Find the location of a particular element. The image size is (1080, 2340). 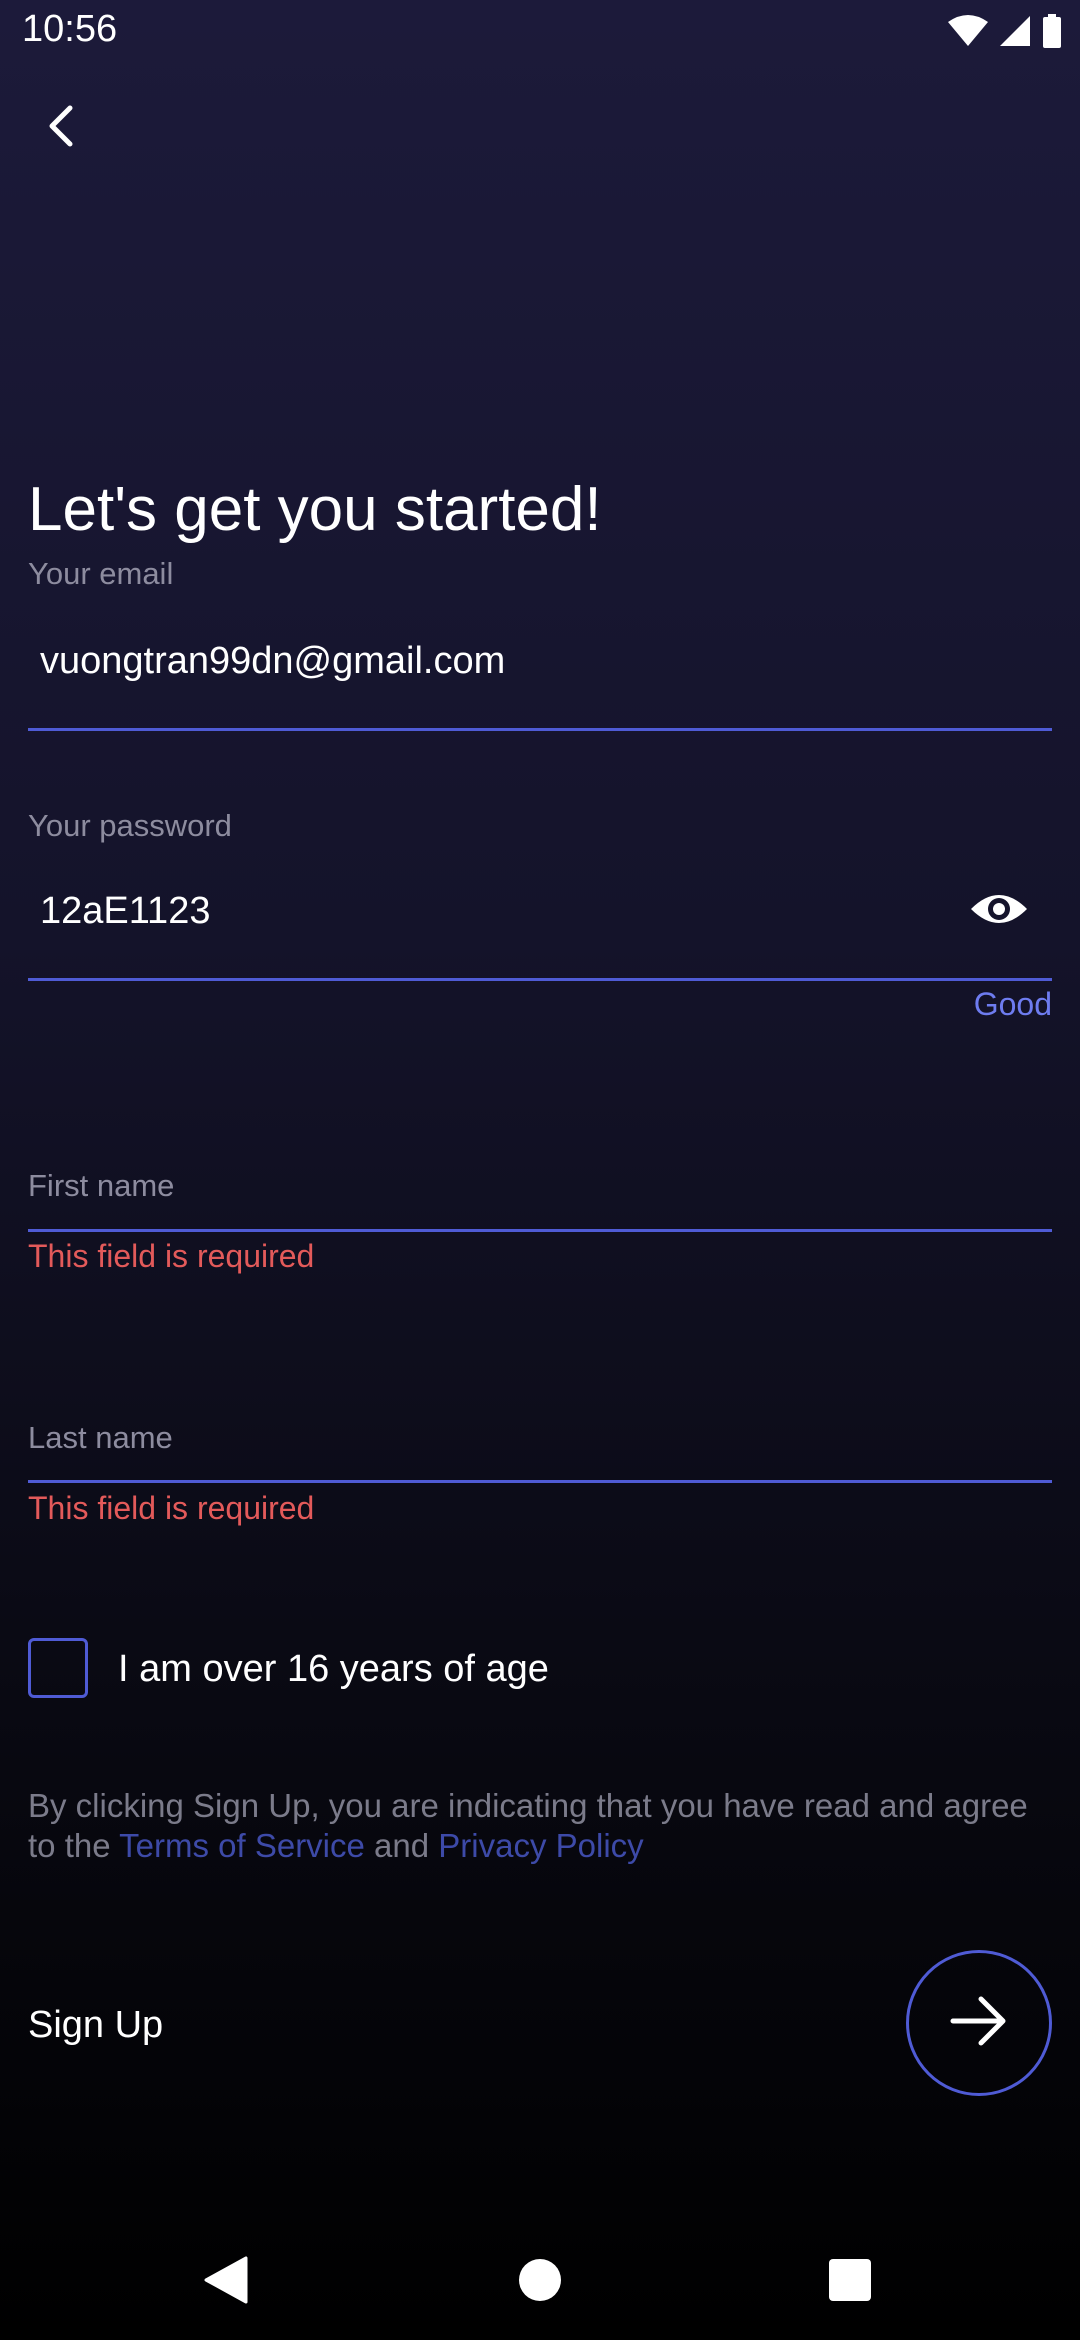

toggle-password-visibility-button is located at coordinates (999, 911).